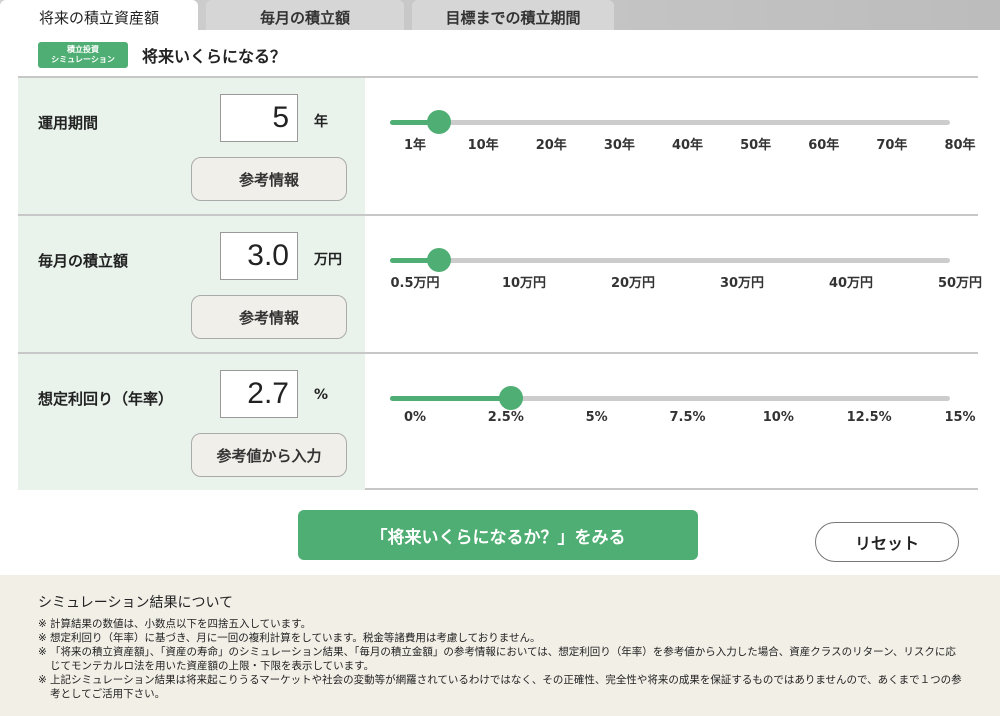  Describe the element at coordinates (675, 398) in the screenshot. I see `return-slider` at that location.